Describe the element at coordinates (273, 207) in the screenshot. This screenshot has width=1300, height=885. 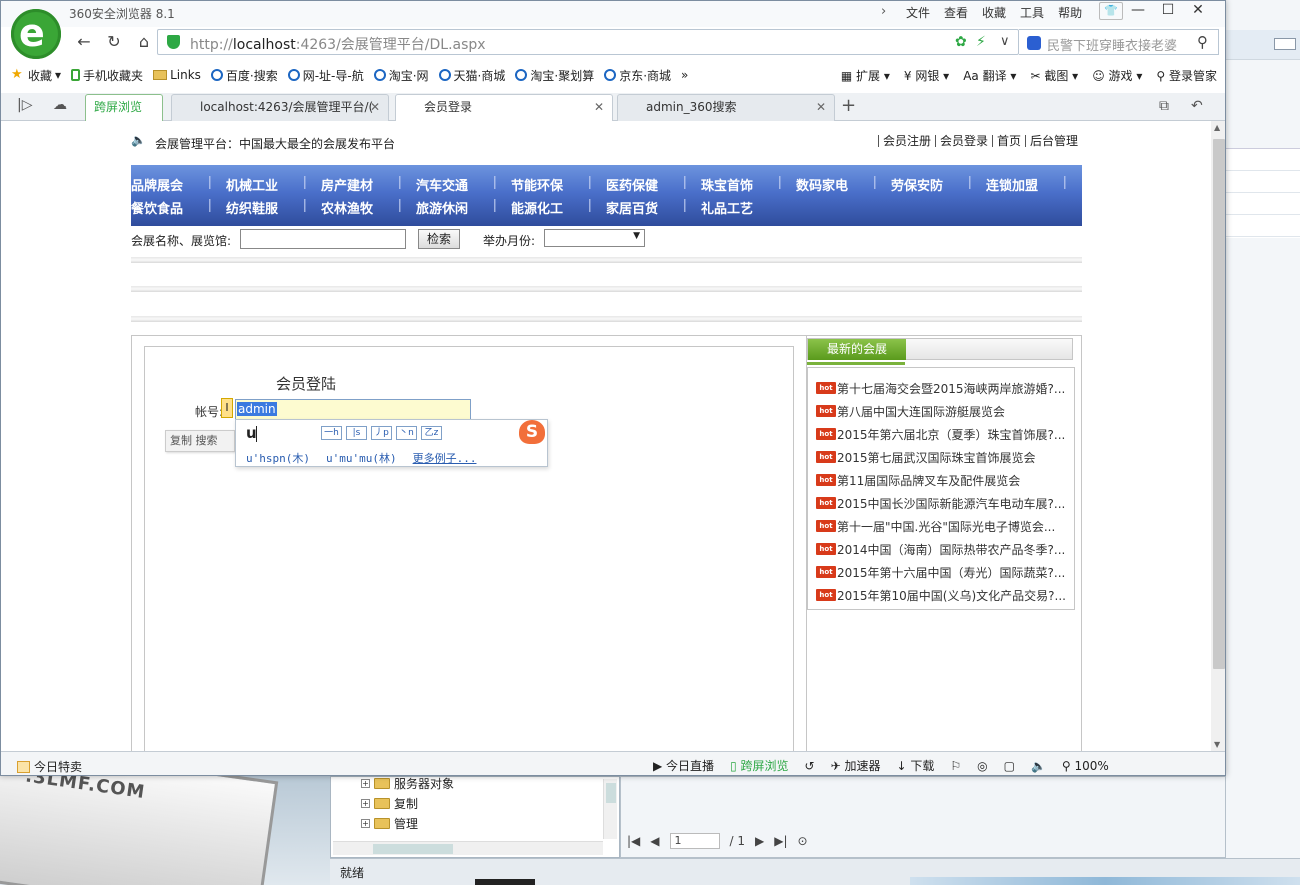
I see `category-link: 纺织鞋服` at that location.